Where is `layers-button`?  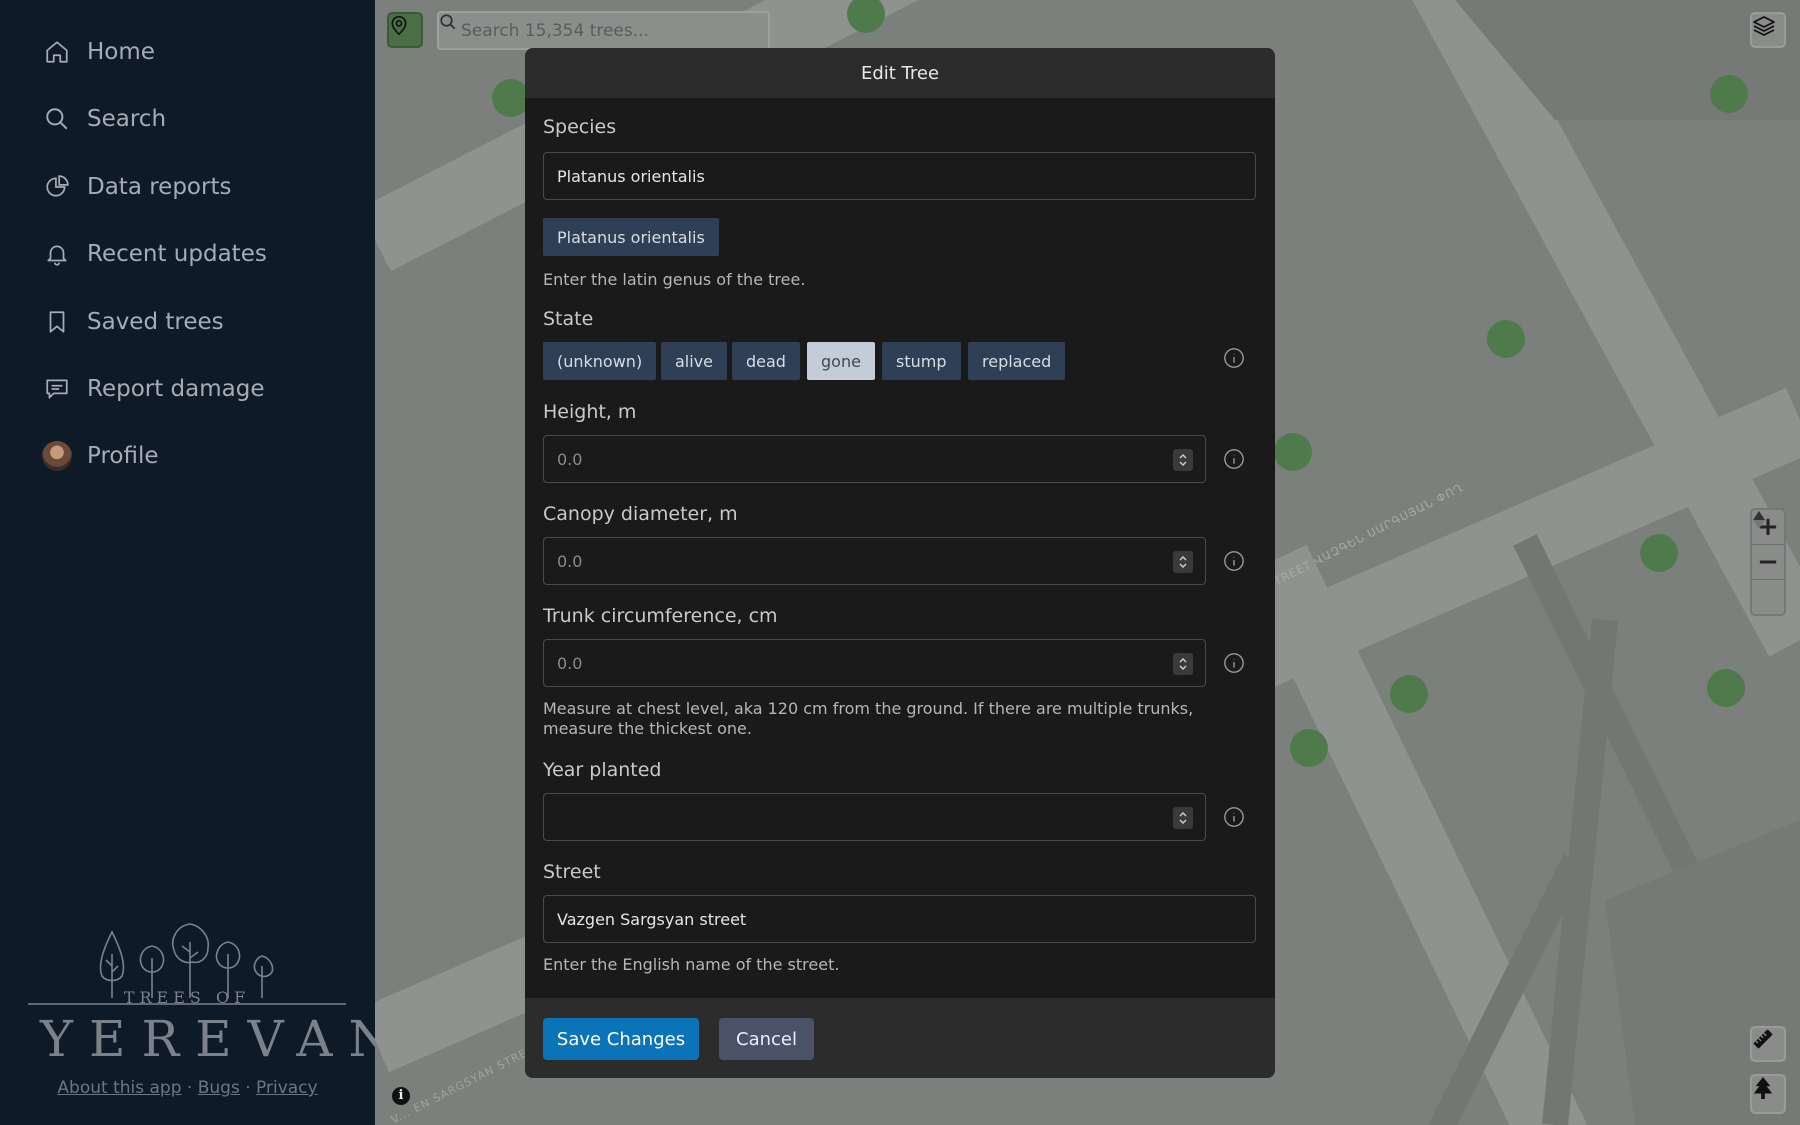 layers-button is located at coordinates (1768, 30).